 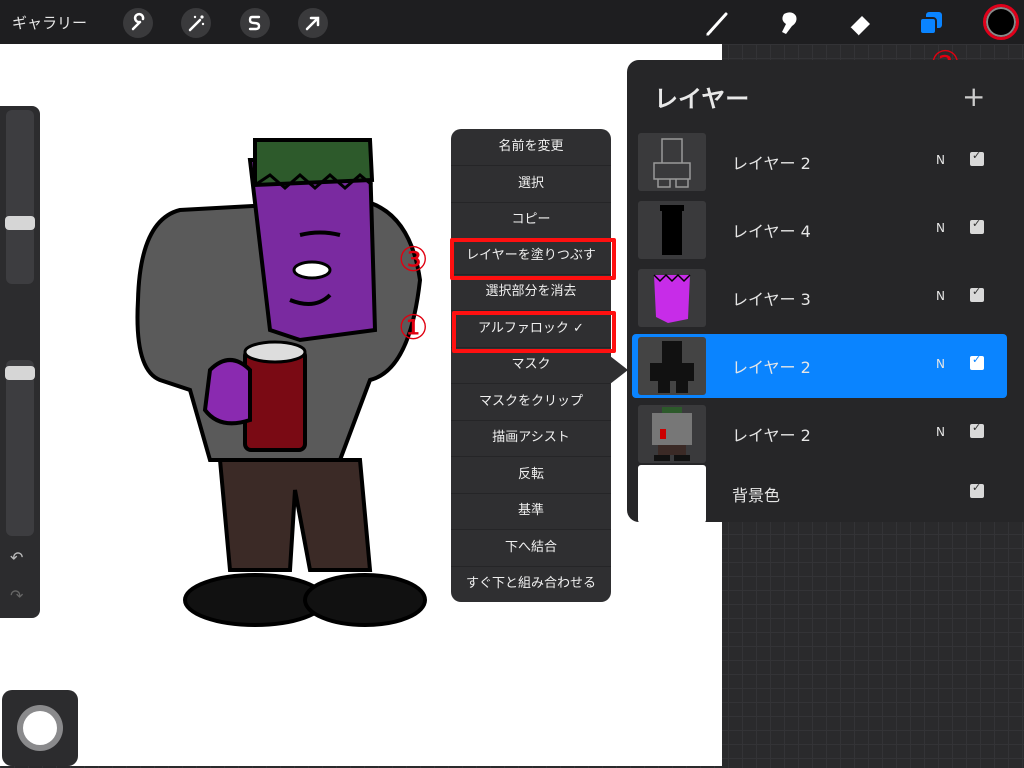 I want to click on add-layer-button: +, so click(x=973, y=96).